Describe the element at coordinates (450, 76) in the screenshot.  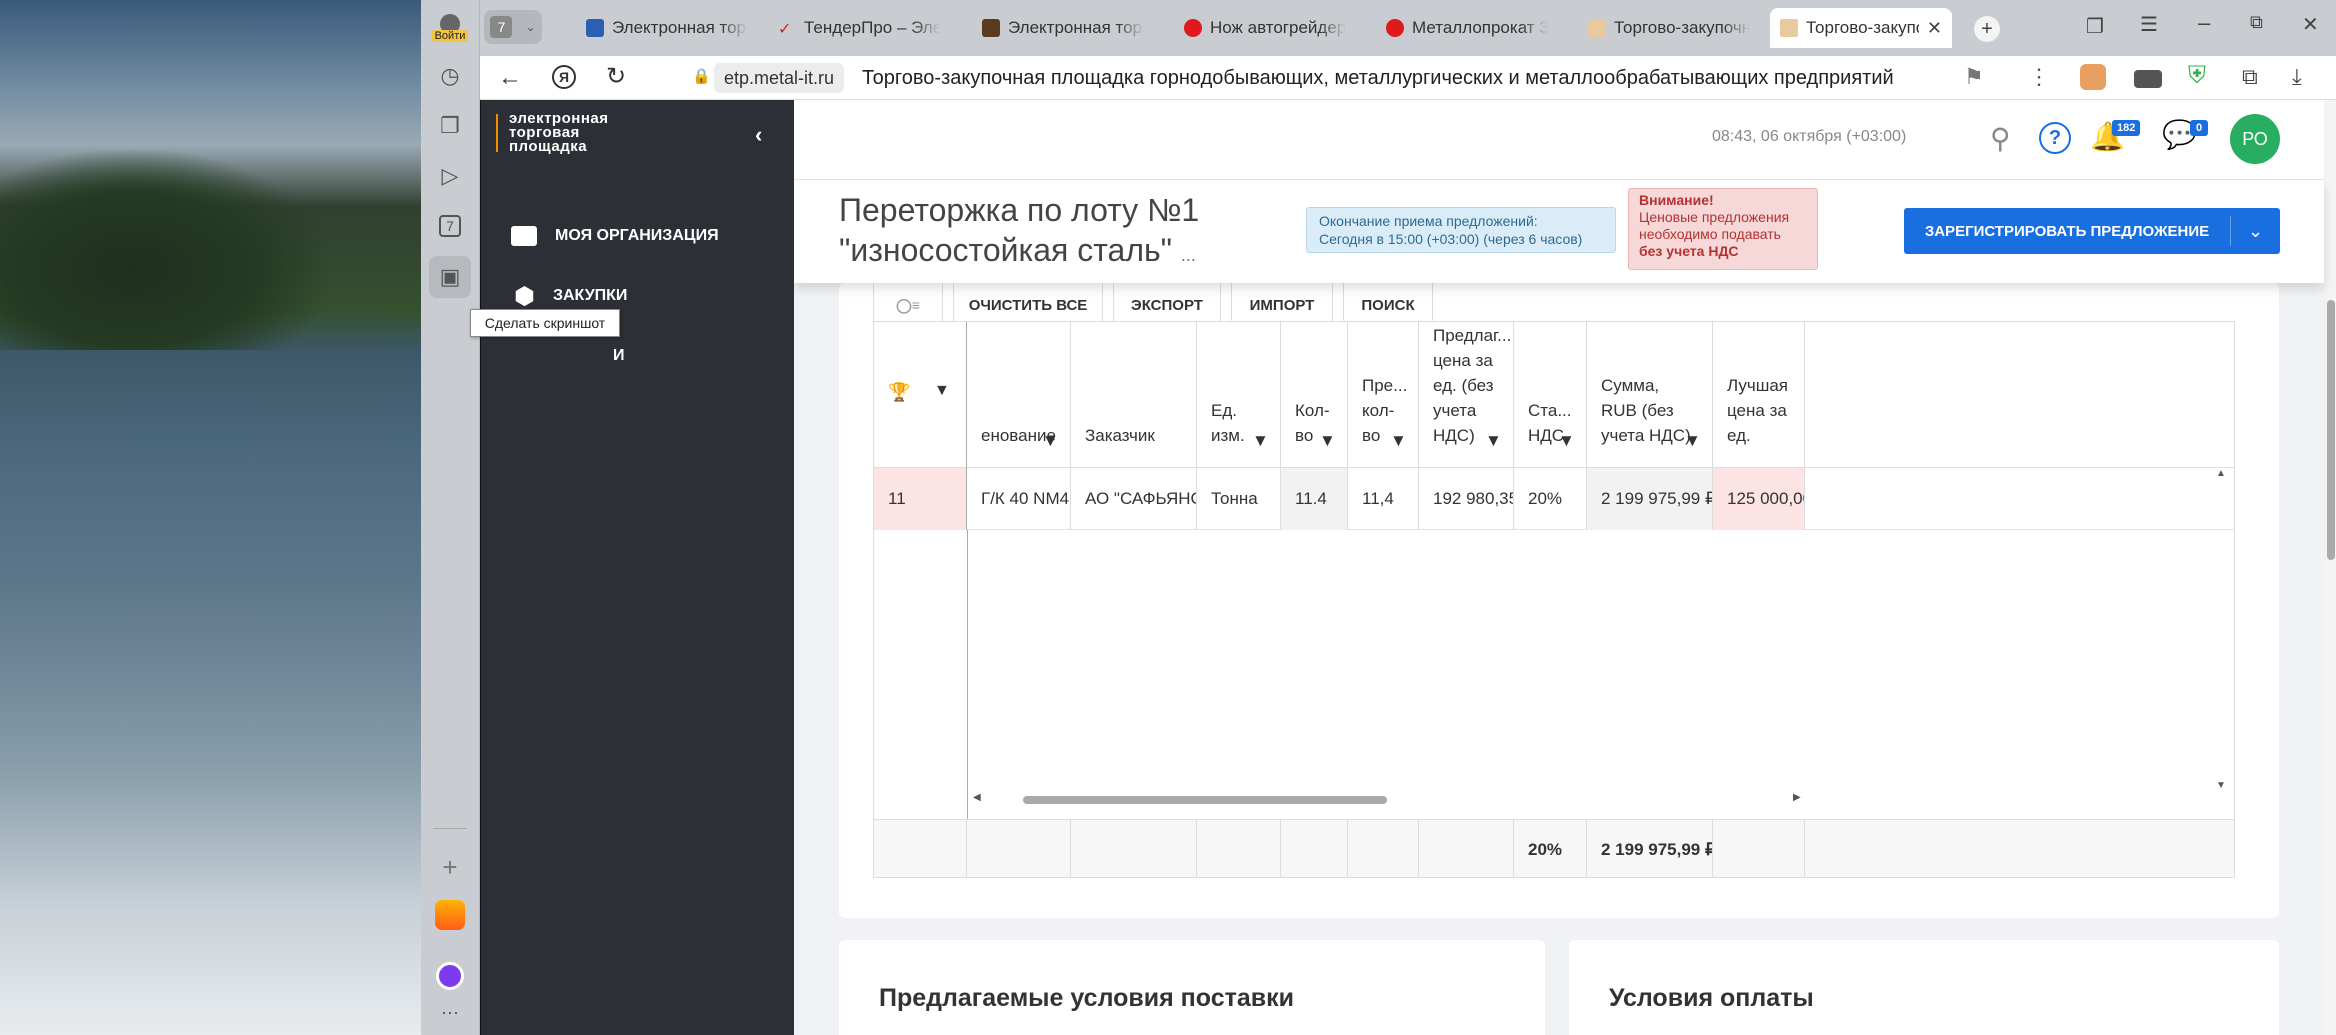
I see `history-icon: ◷` at that location.